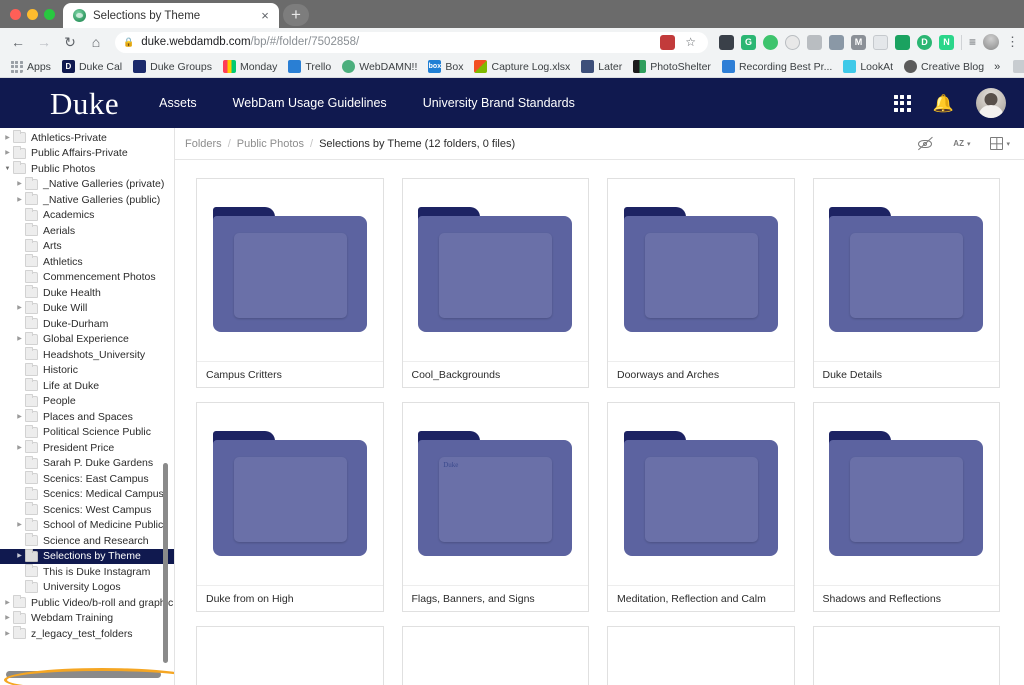  I want to click on evernote-extension-icon: N, so click(946, 42).